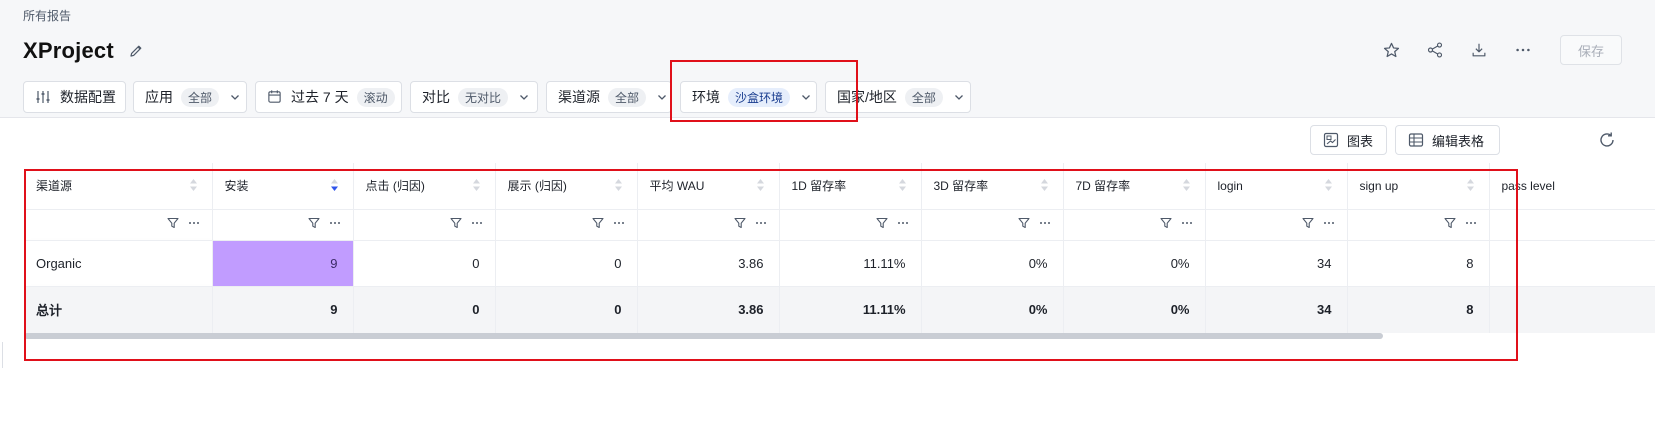 The width and height of the screenshot is (1655, 425). Describe the element at coordinates (1391, 50) in the screenshot. I see `star-icon` at that location.